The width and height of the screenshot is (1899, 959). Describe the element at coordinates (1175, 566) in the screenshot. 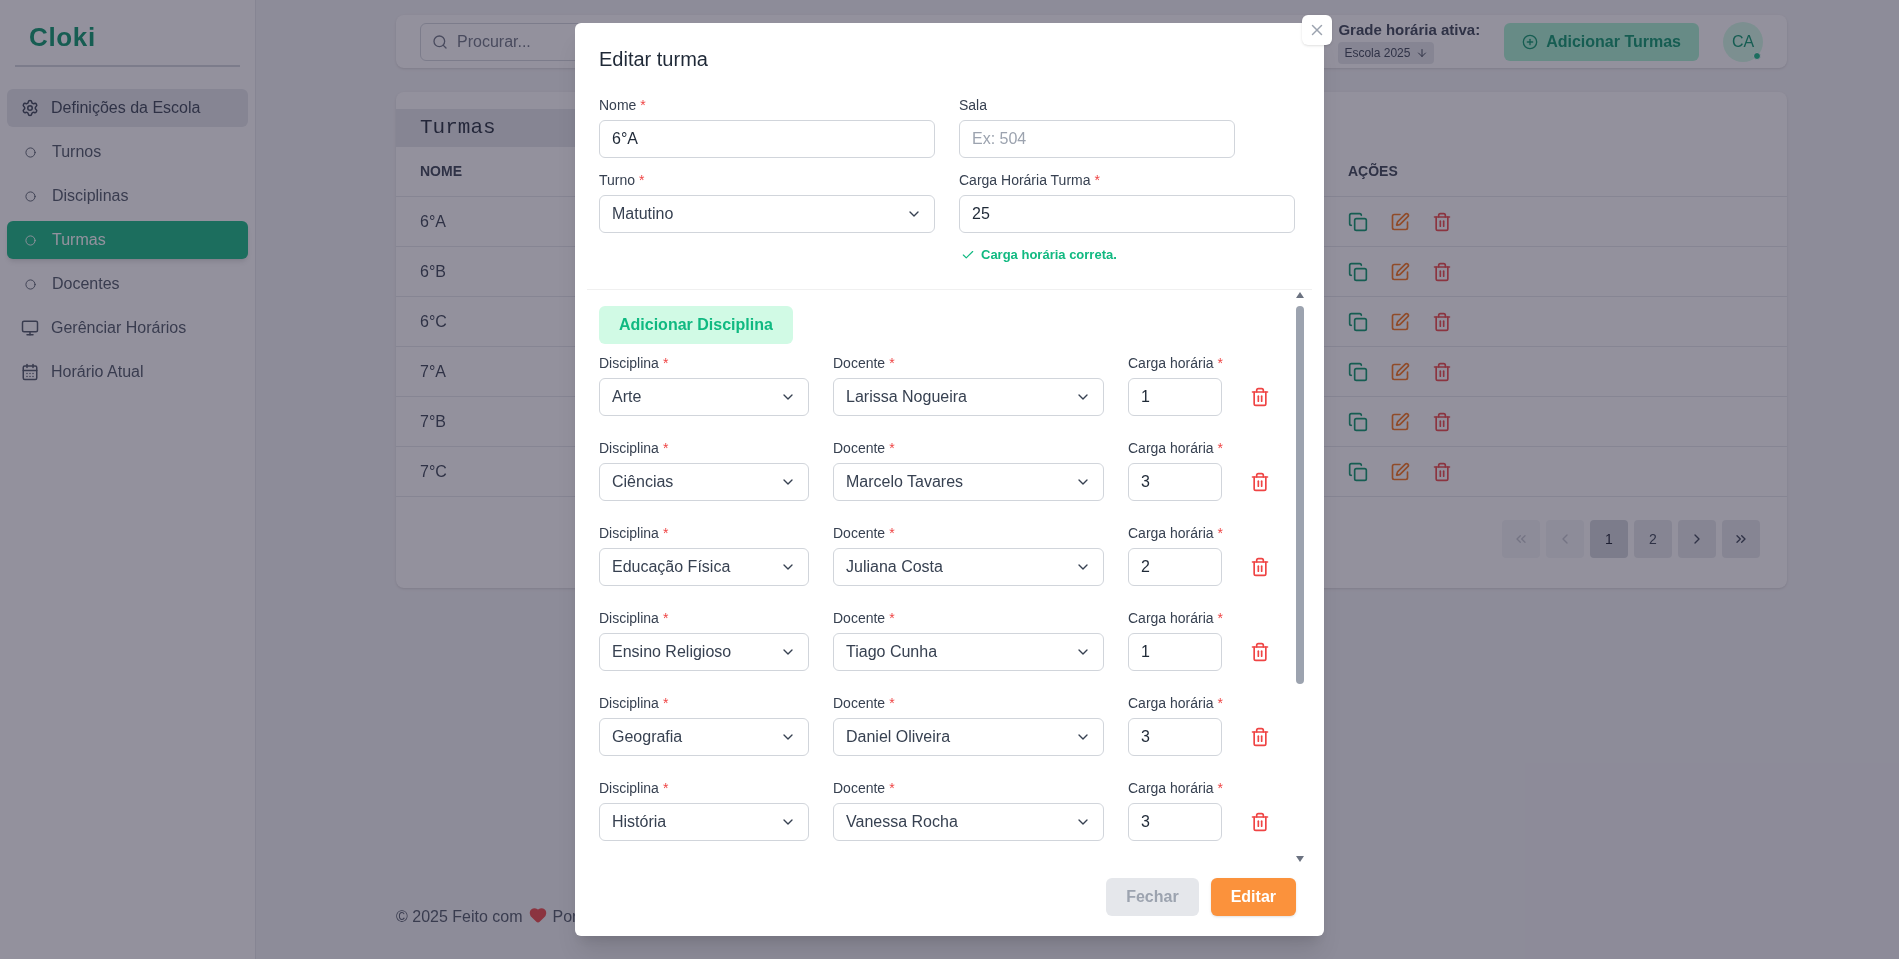

I see `input-field: 2` at that location.